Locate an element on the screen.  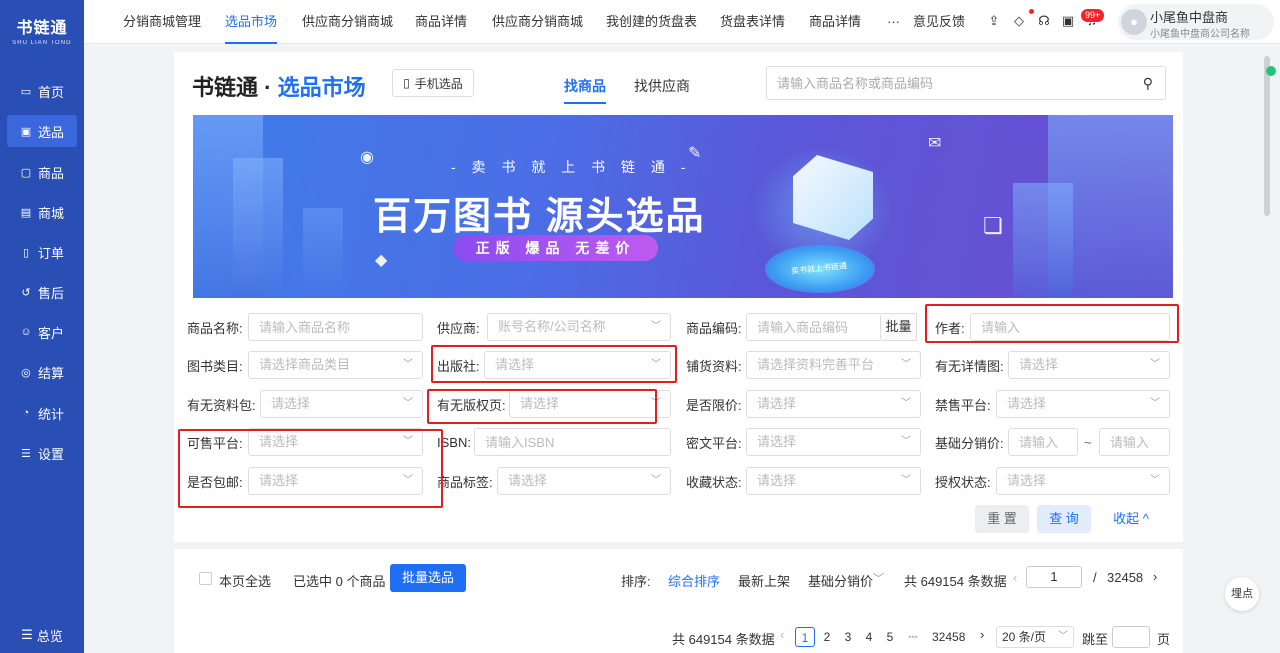
app-logo: 书链通 SHU LIAN TONG is located at coordinates (42, 30).